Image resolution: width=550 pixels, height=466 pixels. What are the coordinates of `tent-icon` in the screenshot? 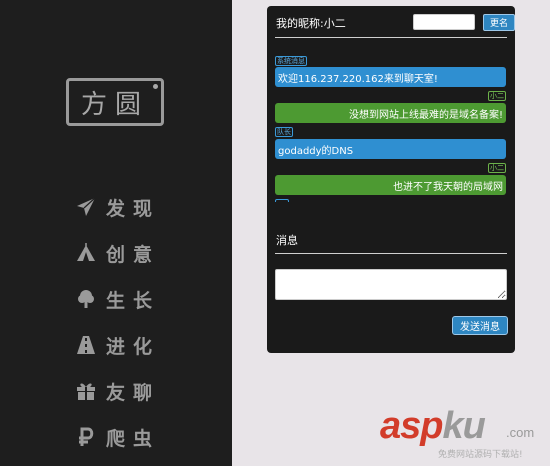 It's located at (86, 253).